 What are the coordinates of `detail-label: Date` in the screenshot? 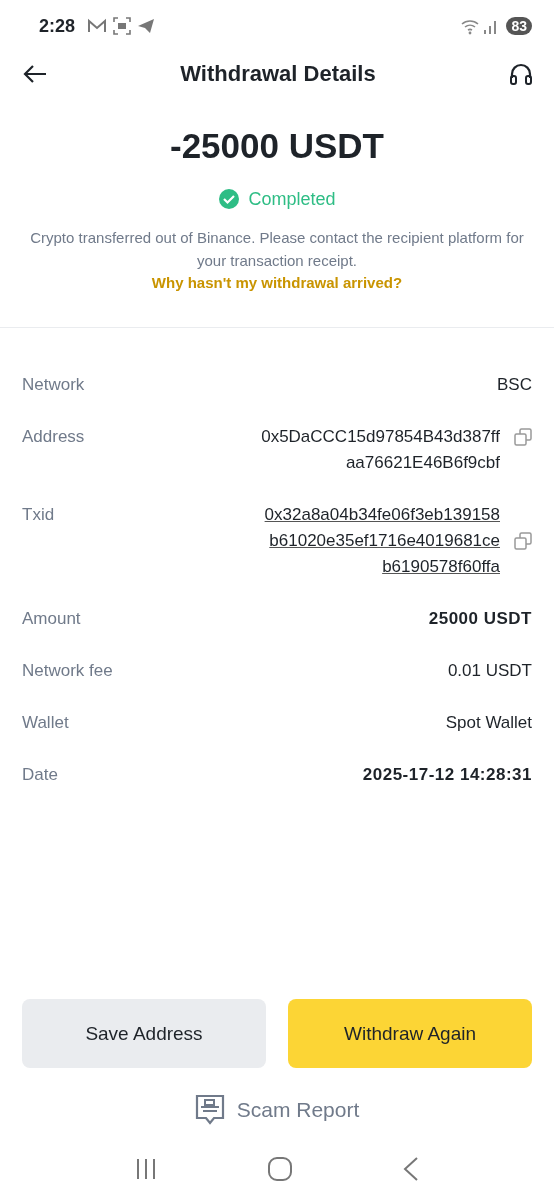 It's located at (40, 775).